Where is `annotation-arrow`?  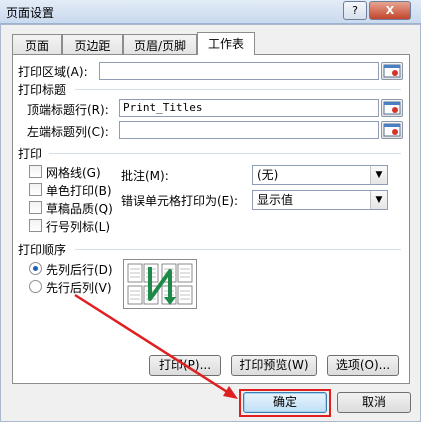
annotation-arrow is located at coordinates (156, 346).